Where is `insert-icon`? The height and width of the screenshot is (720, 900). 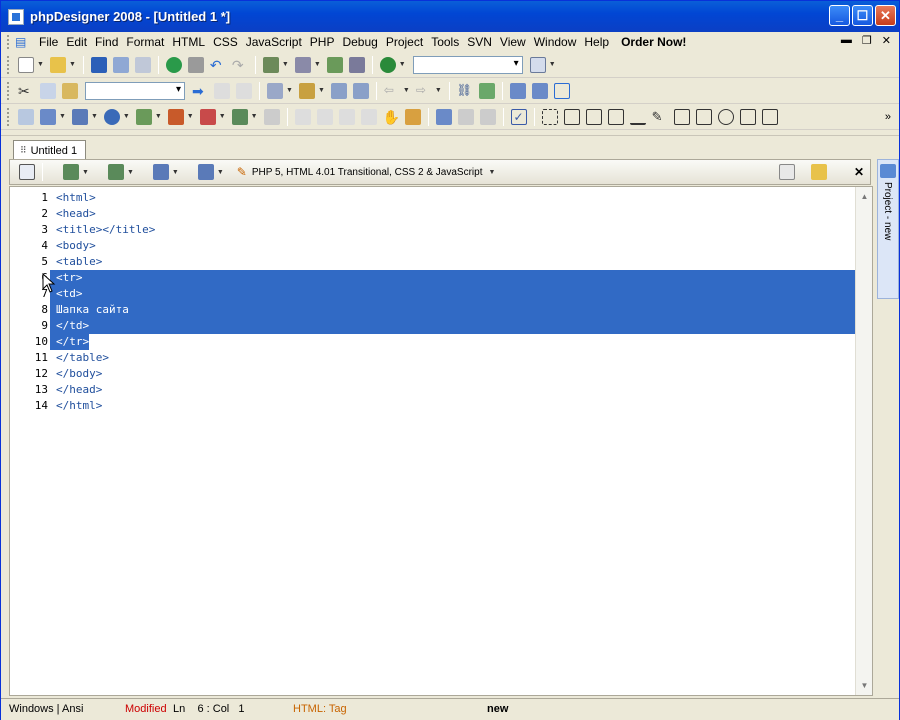
insert-icon is located at coordinates (302, 116).